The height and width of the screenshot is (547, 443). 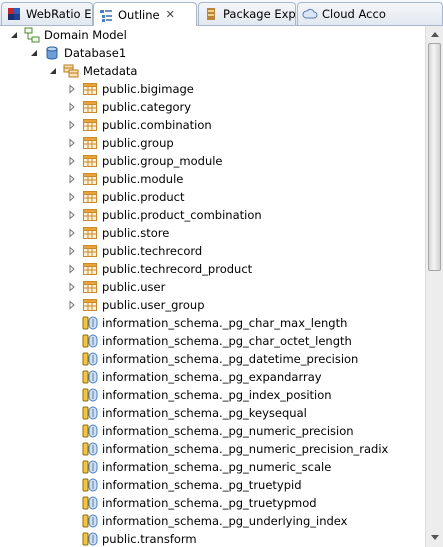 I want to click on scroll-down-arrow-icon, so click(x=435, y=538).